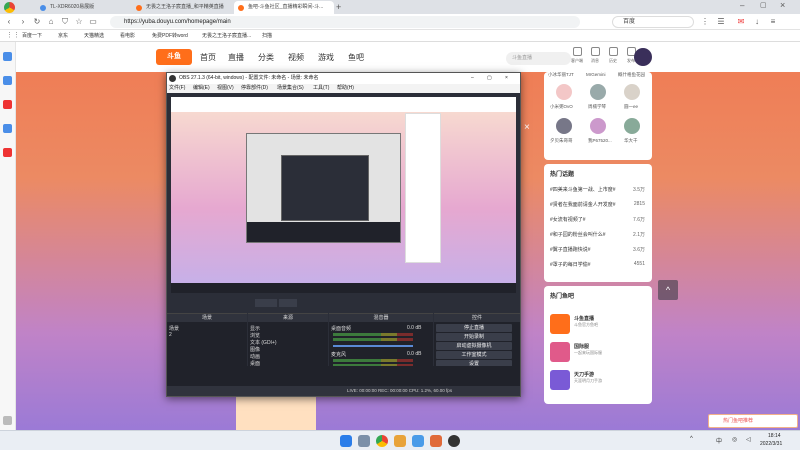  I want to click on menu-edit: 编辑(E), so click(201, 88).